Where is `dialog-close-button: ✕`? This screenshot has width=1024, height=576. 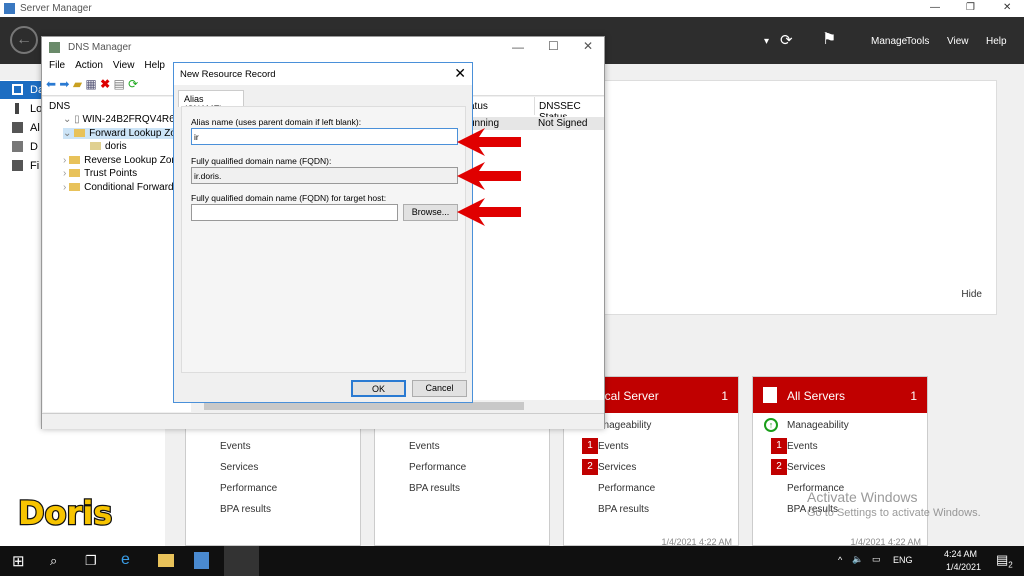
dialog-close-button: ✕ is located at coordinates (460, 73).